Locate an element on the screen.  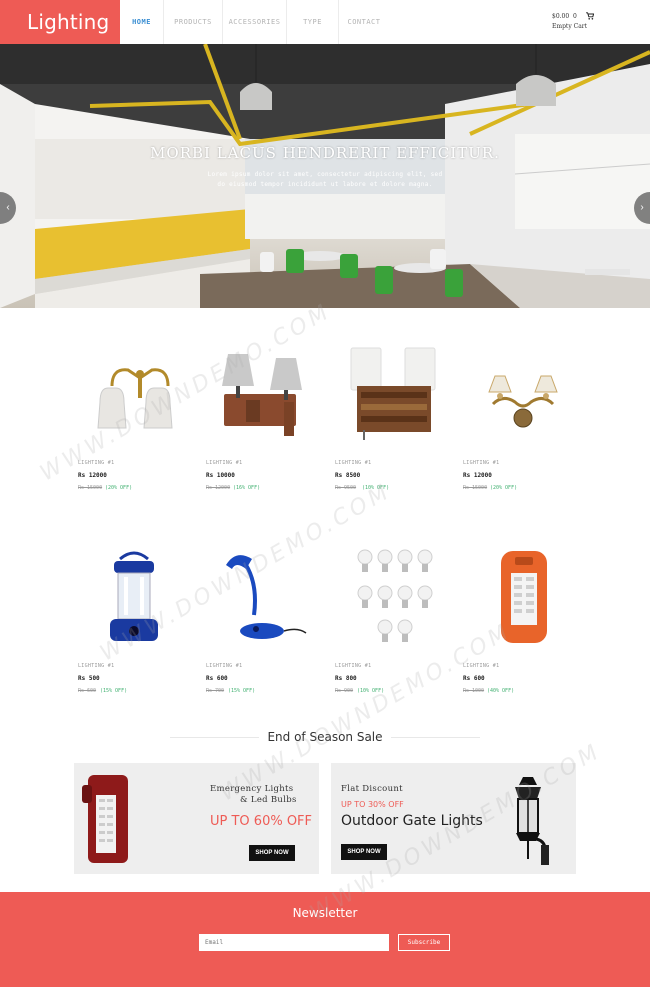
product-old-price: Rs 700 is located at coordinates (215, 691).